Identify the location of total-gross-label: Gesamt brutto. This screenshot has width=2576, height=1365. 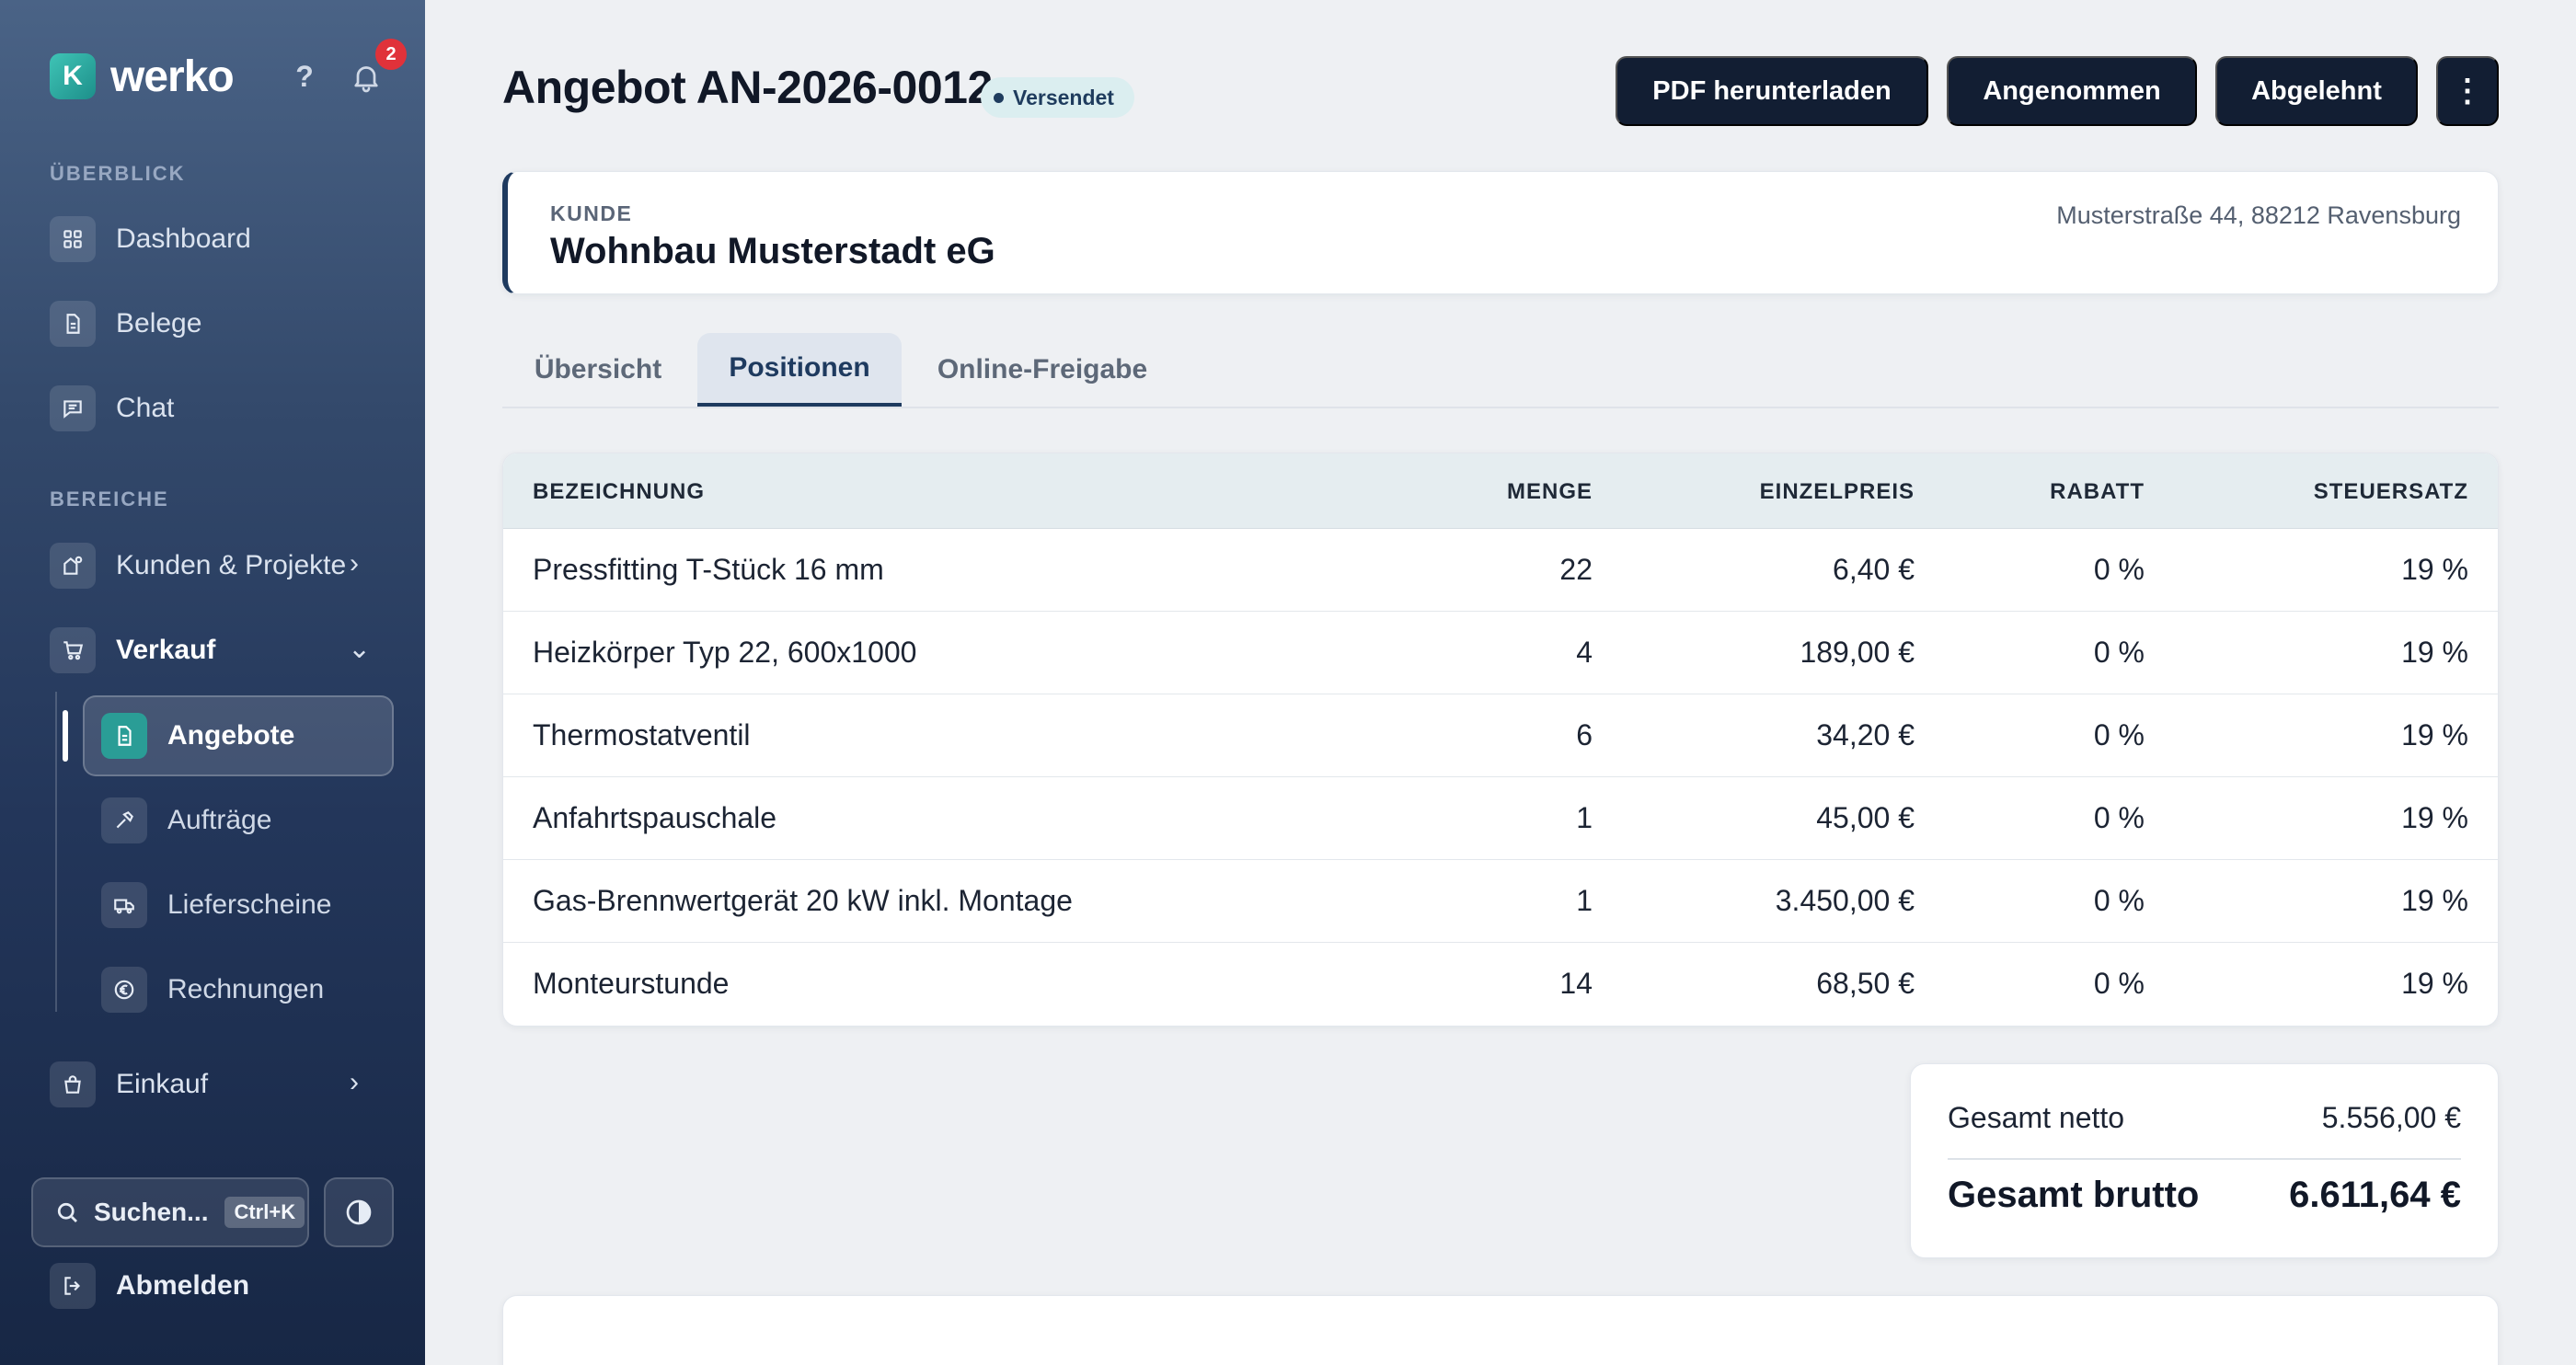
(2074, 1195).